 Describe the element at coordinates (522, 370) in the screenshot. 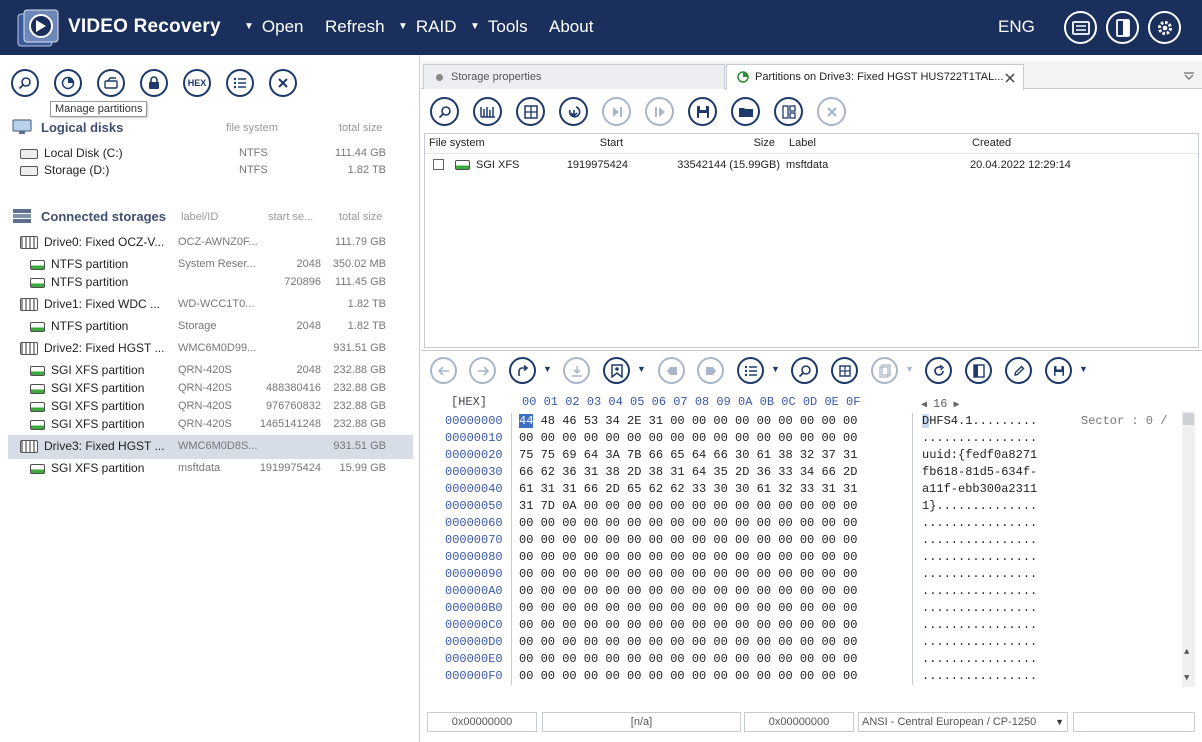

I see `goto-button` at that location.